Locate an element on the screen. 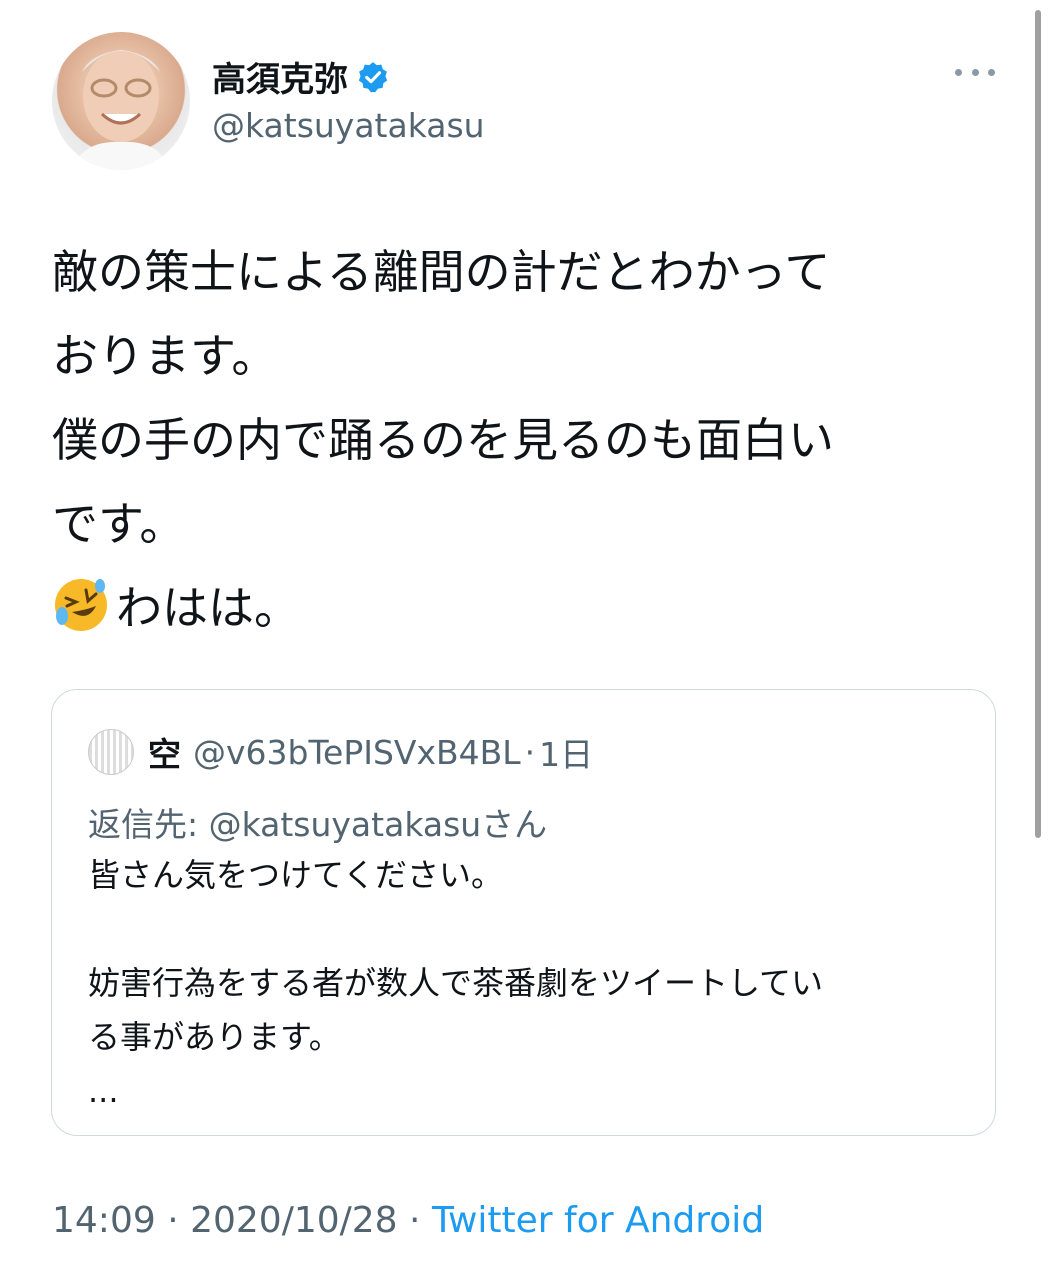  author-avatar is located at coordinates (121, 101).